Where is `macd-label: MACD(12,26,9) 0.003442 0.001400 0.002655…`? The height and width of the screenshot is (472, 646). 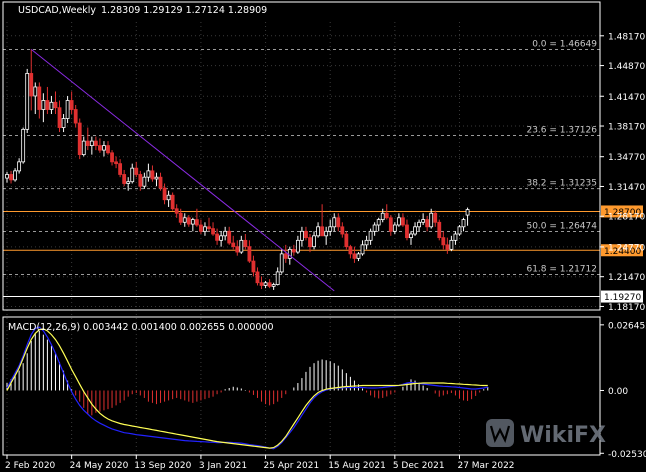 macd-label: MACD(12,26,9) 0.003442 0.001400 0.002655… is located at coordinates (141, 327).